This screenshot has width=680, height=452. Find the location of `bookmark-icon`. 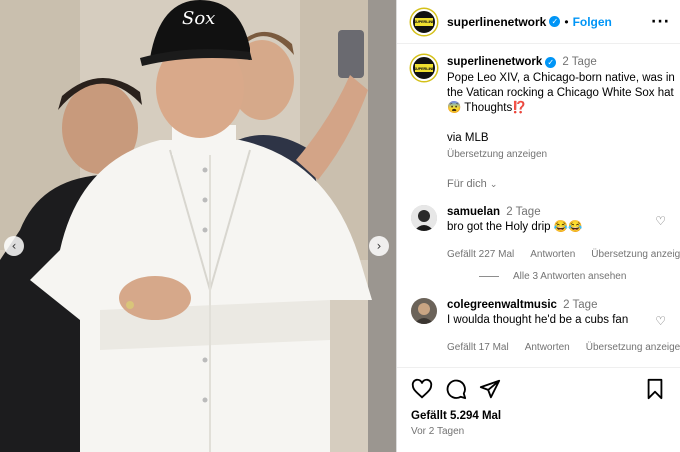

bookmark-icon is located at coordinates (655, 389).